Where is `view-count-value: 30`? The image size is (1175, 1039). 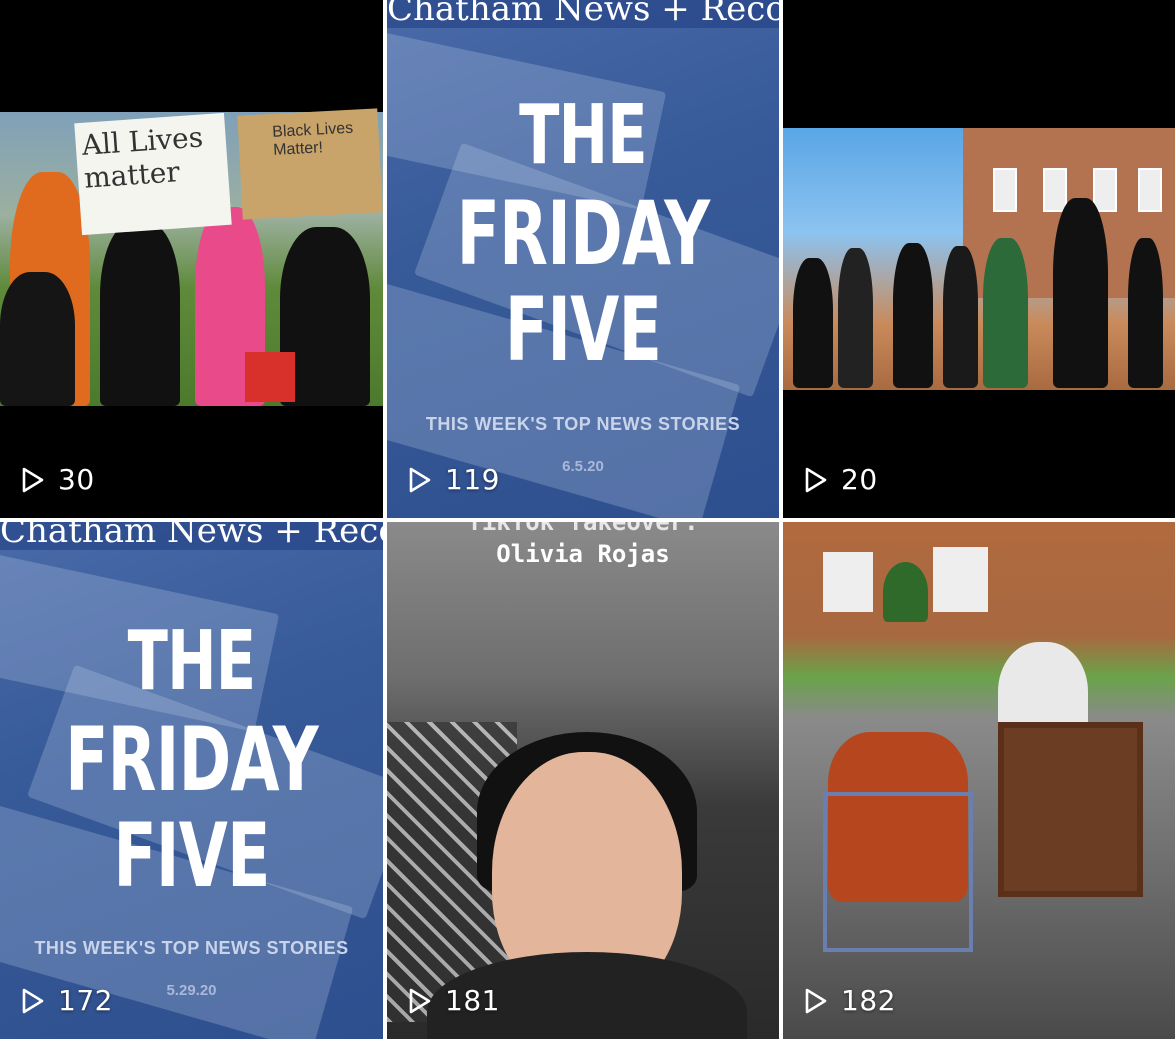
view-count-value: 30 is located at coordinates (76, 479).